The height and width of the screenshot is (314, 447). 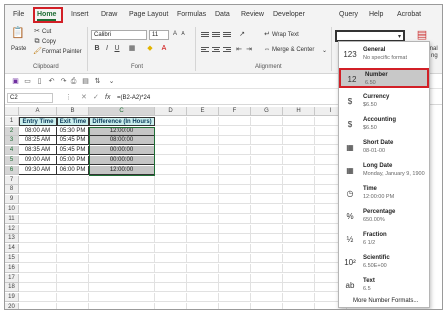 What do you see at coordinates (267, 49) in the screenshot?
I see `merge-center-icon: ⇔` at bounding box center [267, 49].